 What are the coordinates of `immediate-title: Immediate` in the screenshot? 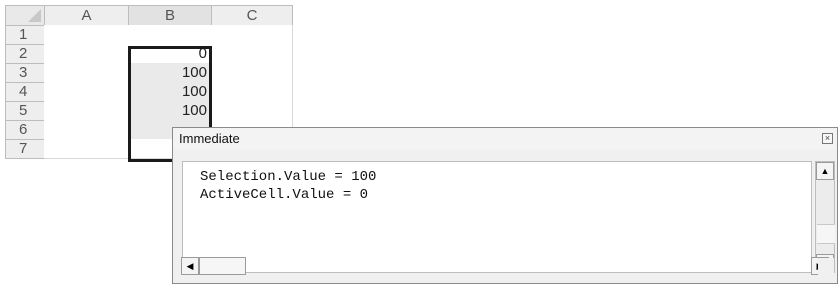 It's located at (209, 138).